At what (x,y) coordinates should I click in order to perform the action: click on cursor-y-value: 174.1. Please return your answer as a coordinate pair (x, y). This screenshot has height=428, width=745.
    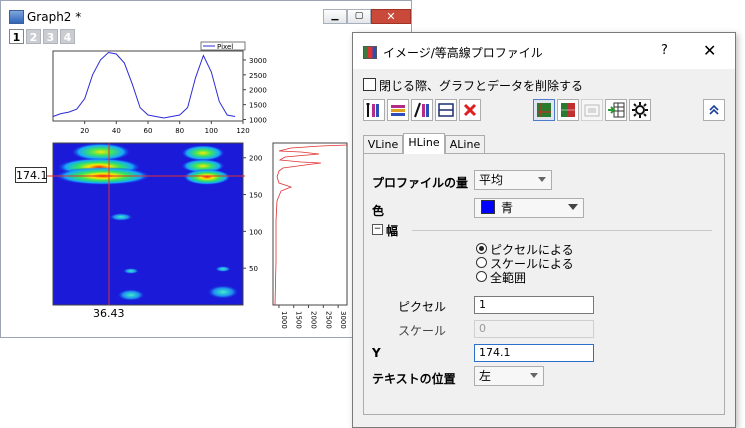
    Looking at the image, I should click on (31, 175).